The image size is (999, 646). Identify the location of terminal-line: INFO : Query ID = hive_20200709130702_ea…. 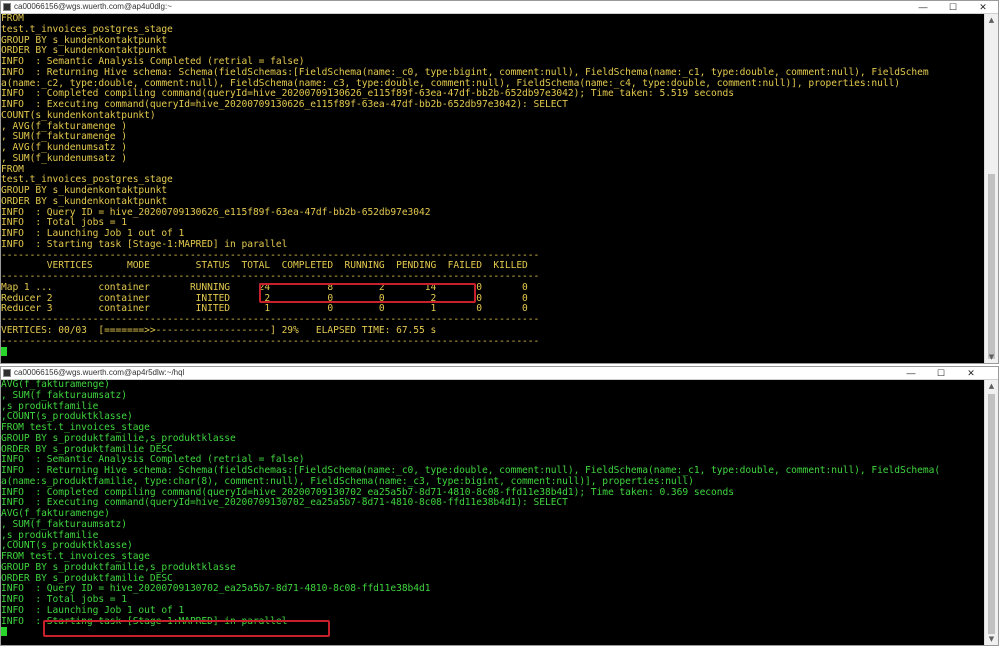
(216, 589).